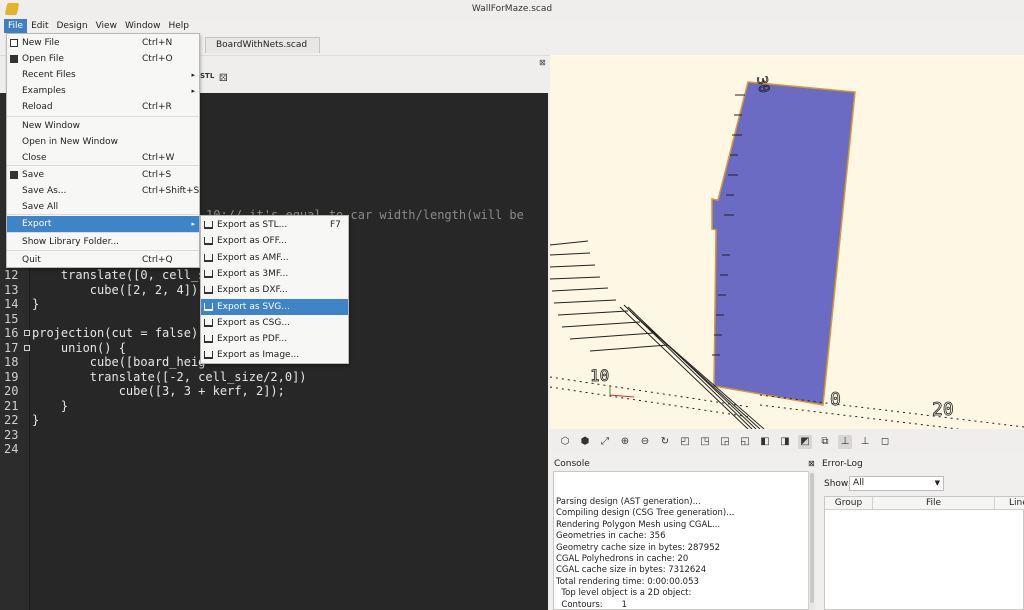 The image size is (1024, 610). Describe the element at coordinates (79, 347) in the screenshot. I see `code-line: union() {` at that location.